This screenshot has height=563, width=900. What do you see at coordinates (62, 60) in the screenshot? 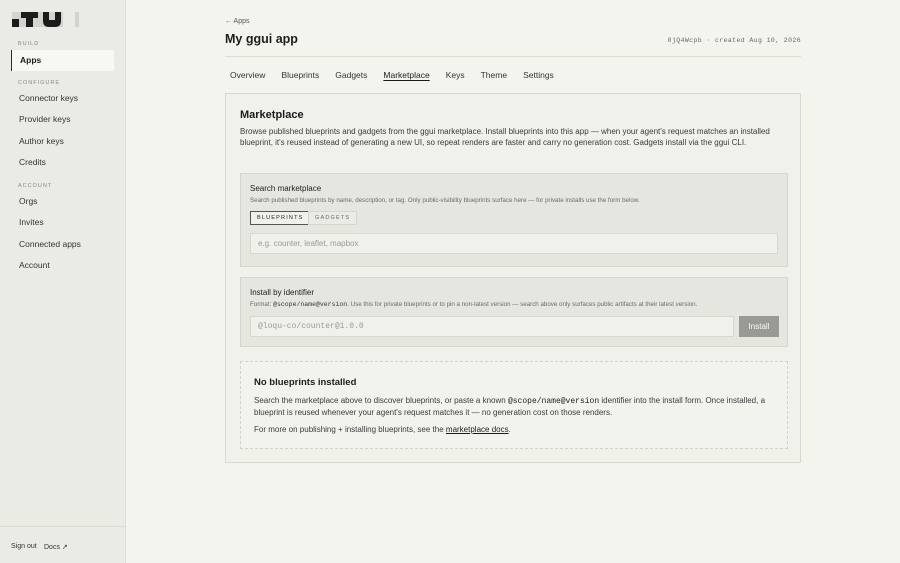
I see `sidebar-item-apps: Apps` at bounding box center [62, 60].